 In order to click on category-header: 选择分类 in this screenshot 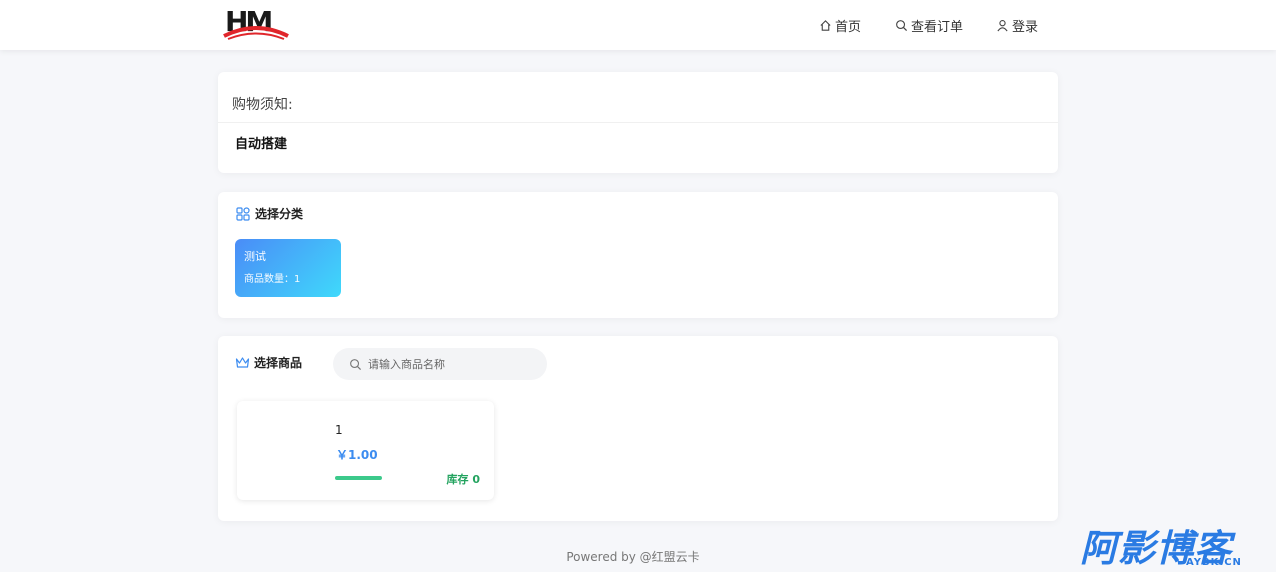, I will do `click(269, 213)`.